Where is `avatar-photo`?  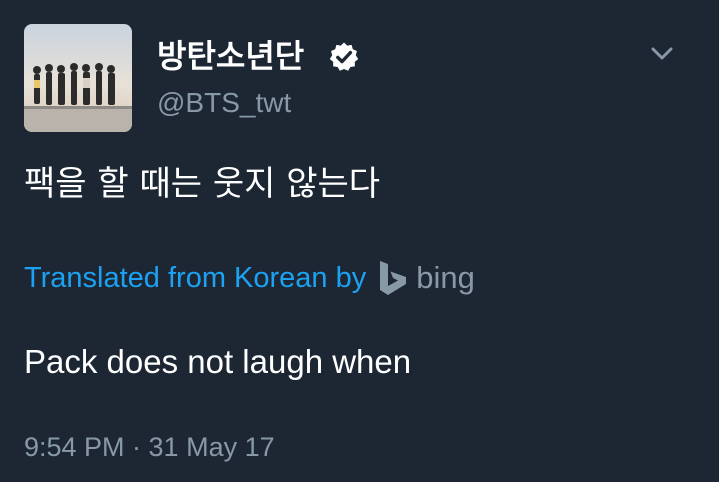 avatar-photo is located at coordinates (78, 78).